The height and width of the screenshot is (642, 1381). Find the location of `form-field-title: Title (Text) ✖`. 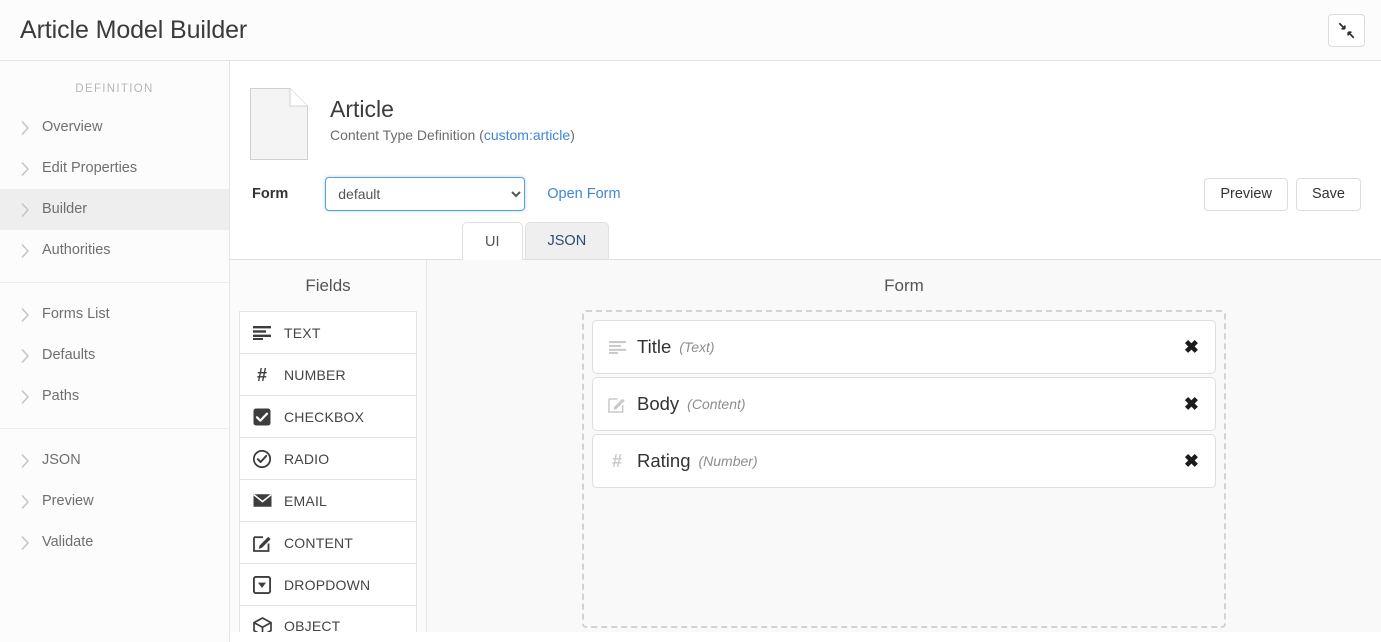

form-field-title: Title (Text) ✖ is located at coordinates (904, 347).